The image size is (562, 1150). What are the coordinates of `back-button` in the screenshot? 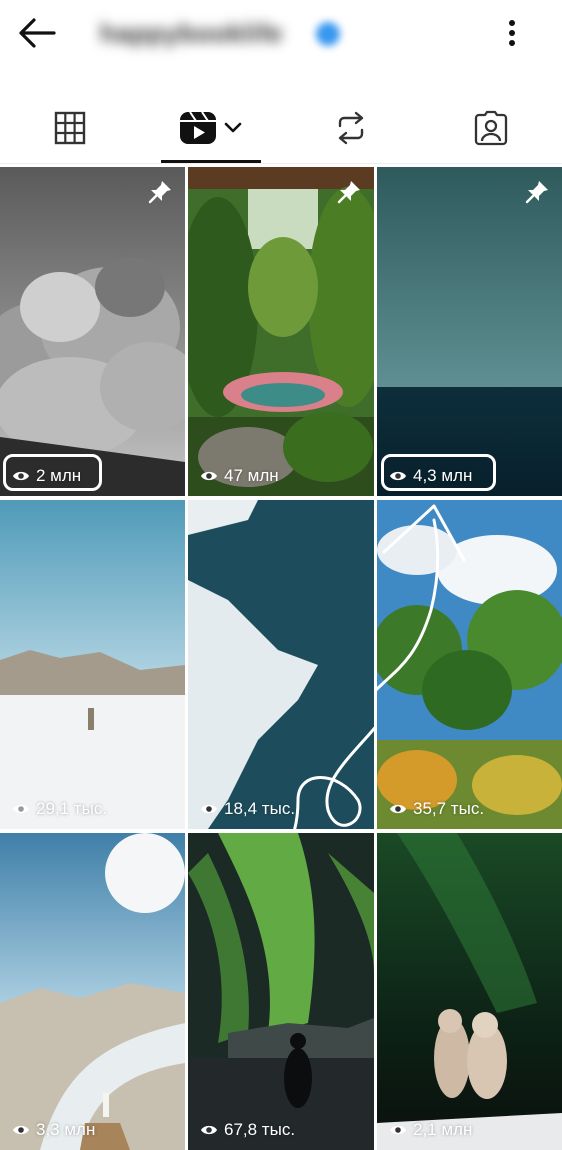 It's located at (37, 33).